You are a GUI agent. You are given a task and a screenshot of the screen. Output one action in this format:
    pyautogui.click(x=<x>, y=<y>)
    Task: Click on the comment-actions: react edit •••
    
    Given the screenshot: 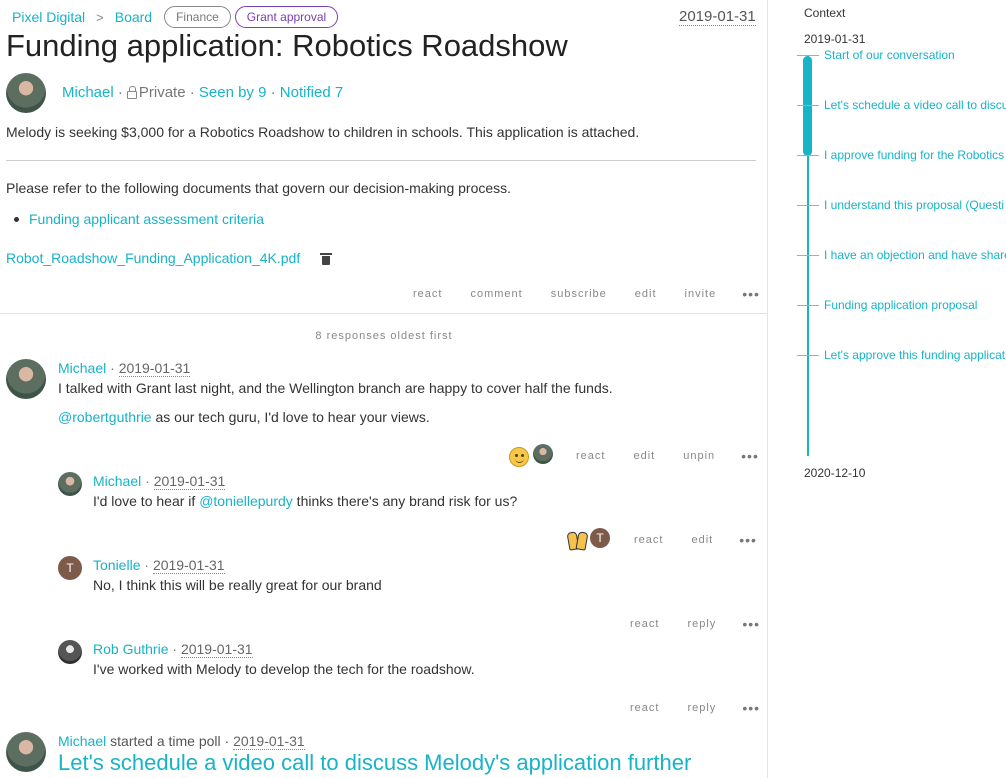 What is the action you would take?
    pyautogui.click(x=681, y=540)
    